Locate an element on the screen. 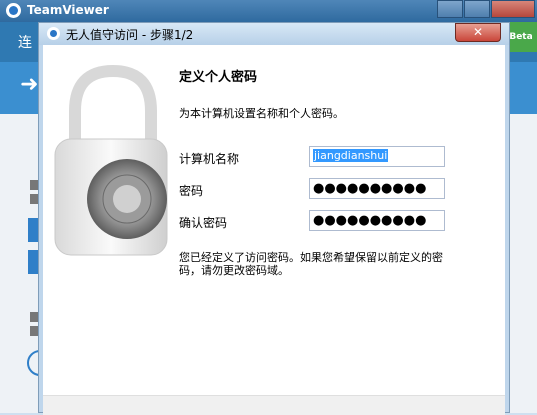 This screenshot has height=415, width=537. computer-name-field: jiangdianshui is located at coordinates (377, 156).